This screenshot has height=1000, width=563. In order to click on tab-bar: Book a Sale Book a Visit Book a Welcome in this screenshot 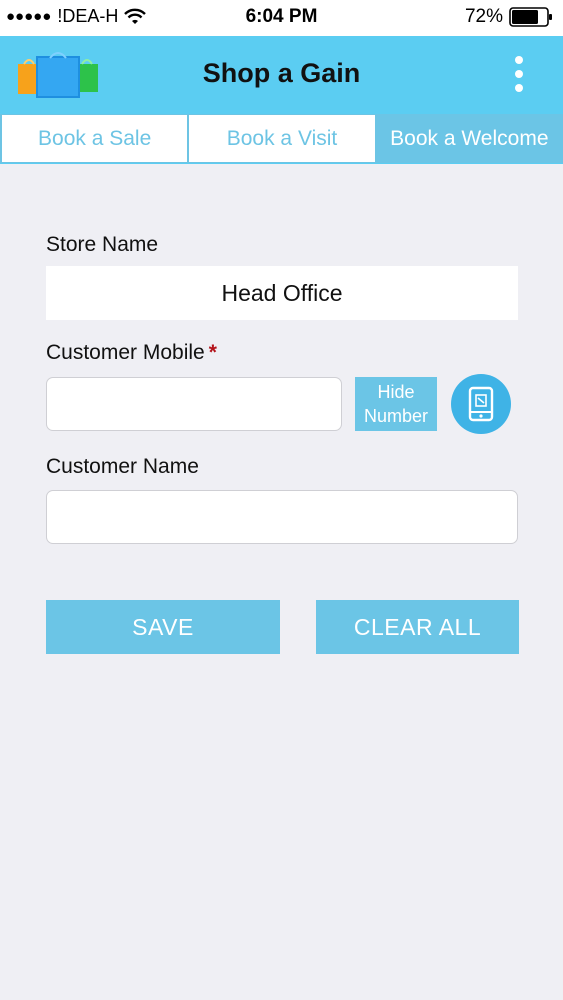, I will do `click(281, 139)`.